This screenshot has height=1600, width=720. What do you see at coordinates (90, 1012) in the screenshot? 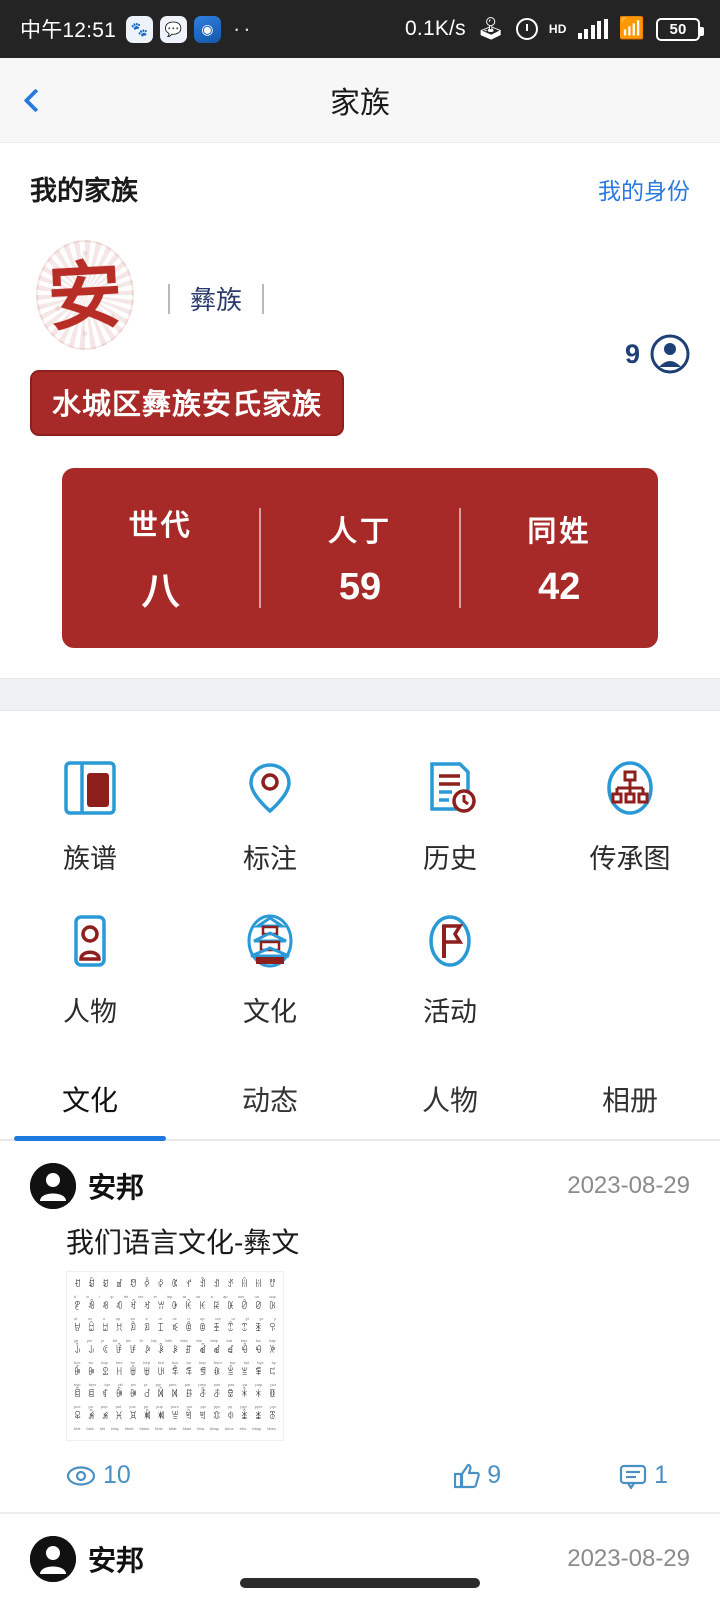
I see `menu-item-label: 人物` at bounding box center [90, 1012].